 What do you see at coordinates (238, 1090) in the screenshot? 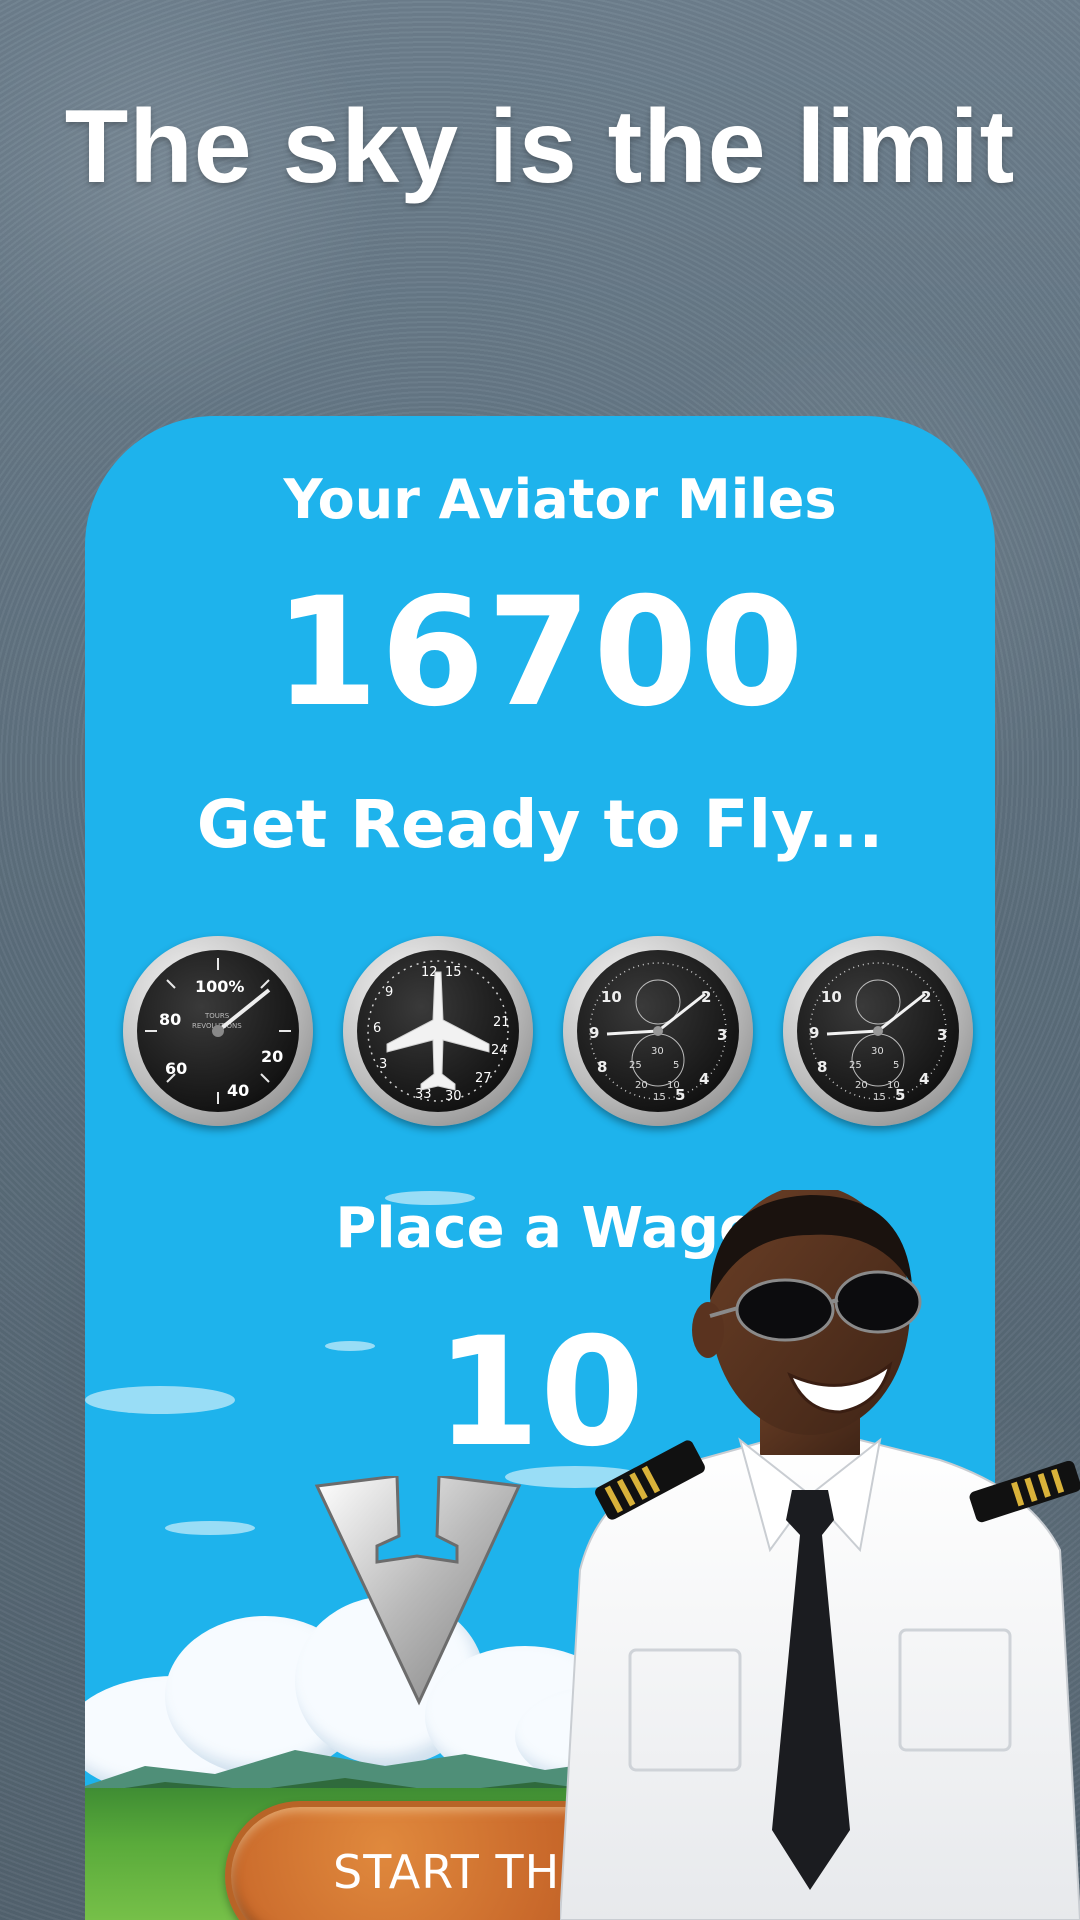
I see `svg-text: 40` at bounding box center [238, 1090].